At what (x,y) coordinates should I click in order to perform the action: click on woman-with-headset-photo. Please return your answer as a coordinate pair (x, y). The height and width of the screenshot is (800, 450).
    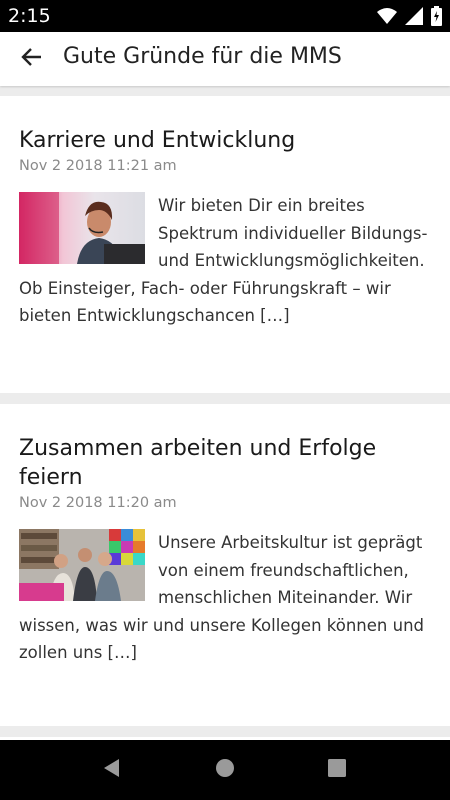
    Looking at the image, I should click on (82, 228).